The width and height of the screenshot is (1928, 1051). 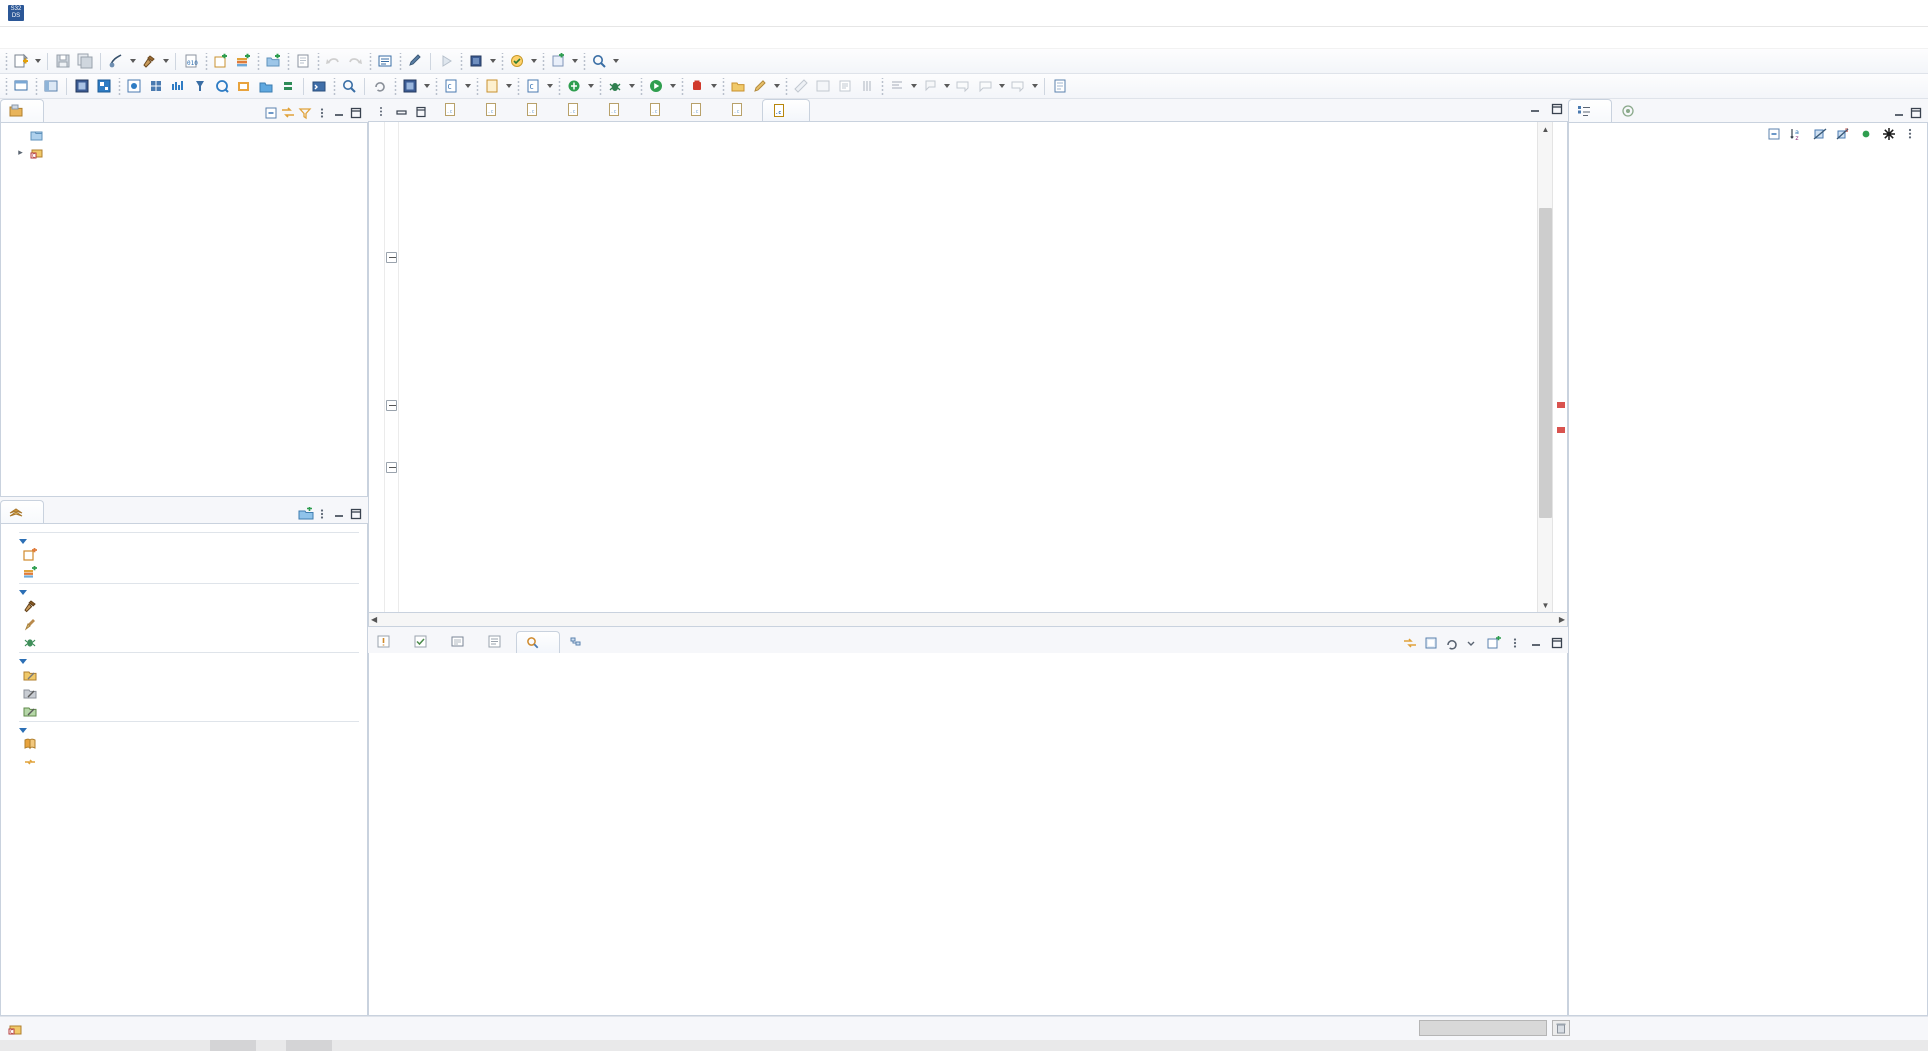 What do you see at coordinates (421, 112) in the screenshot?
I see `editor-maximize-icon` at bounding box center [421, 112].